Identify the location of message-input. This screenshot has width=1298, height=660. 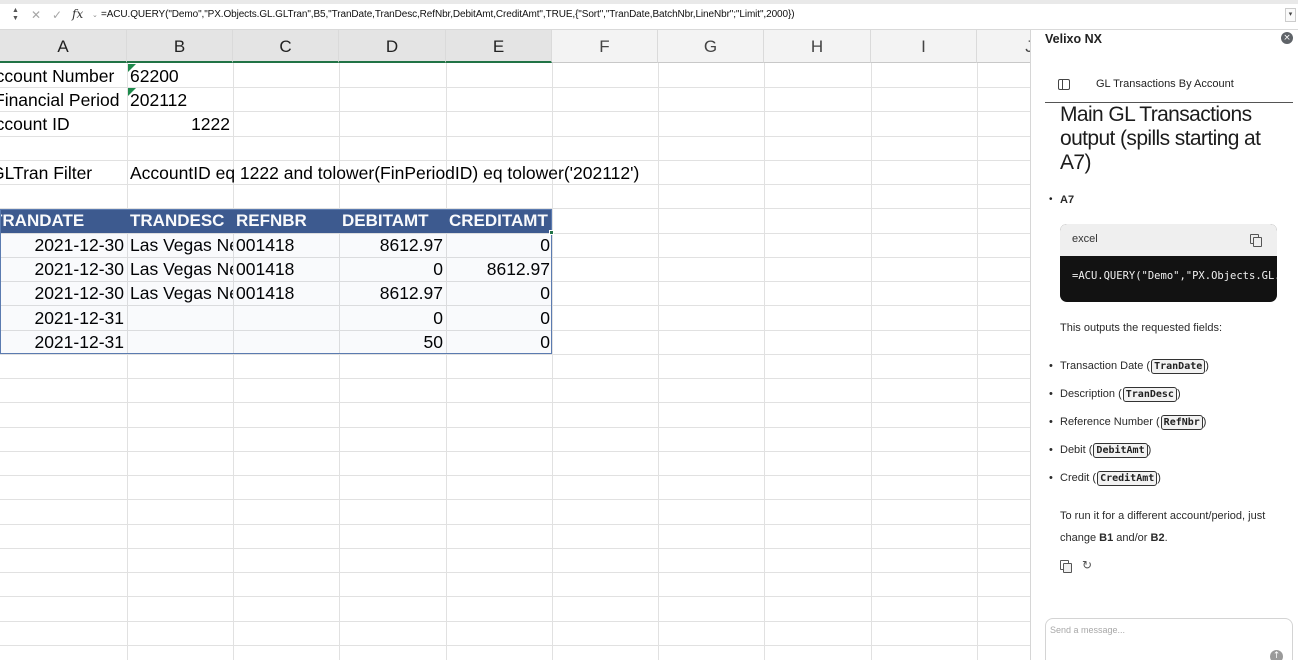
(1152, 630).